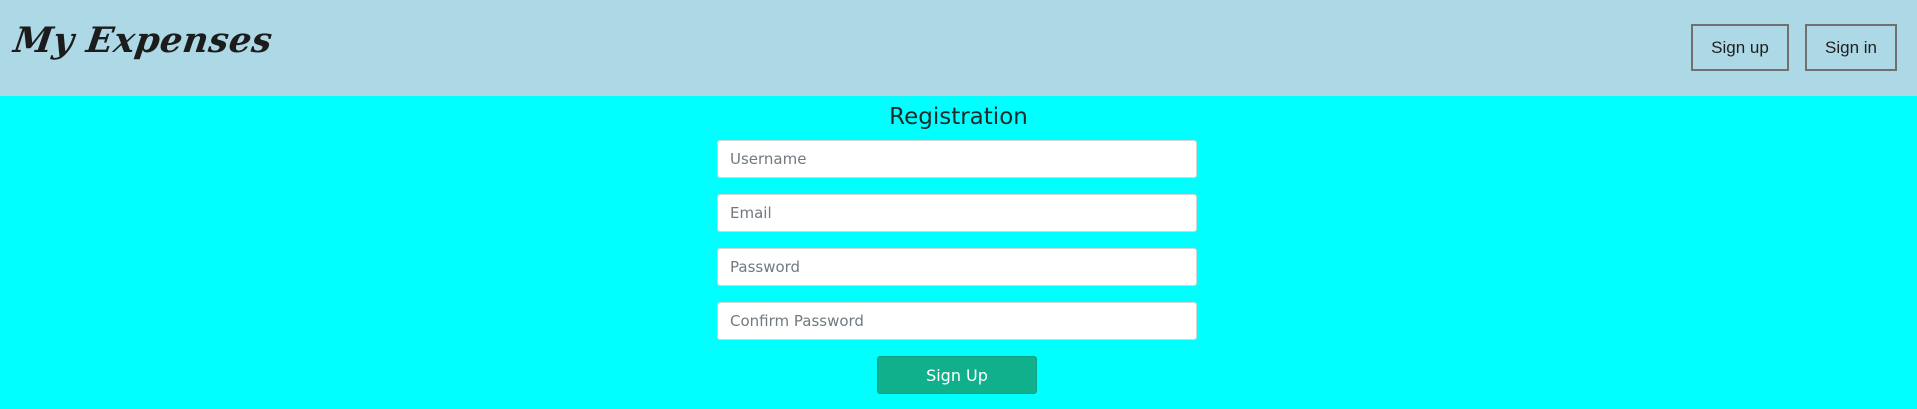 The image size is (1917, 409). Describe the element at coordinates (957, 375) in the screenshot. I see `sign-up-submit-button: Sign Up` at that location.